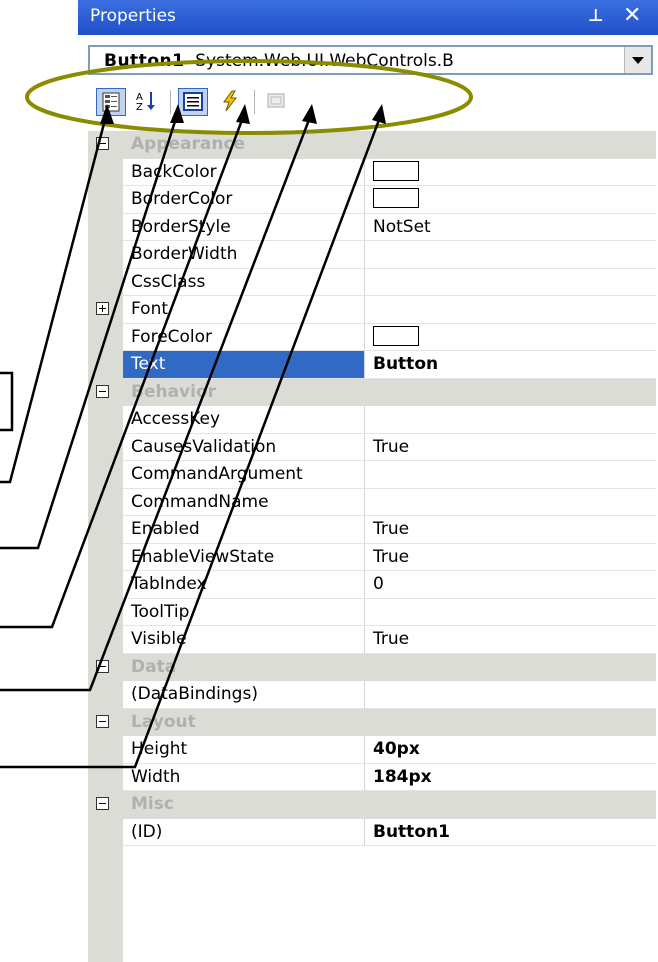 Image resolution: width=658 pixels, height=962 pixels. What do you see at coordinates (396, 335) in the screenshot?
I see `color-swatch` at bounding box center [396, 335].